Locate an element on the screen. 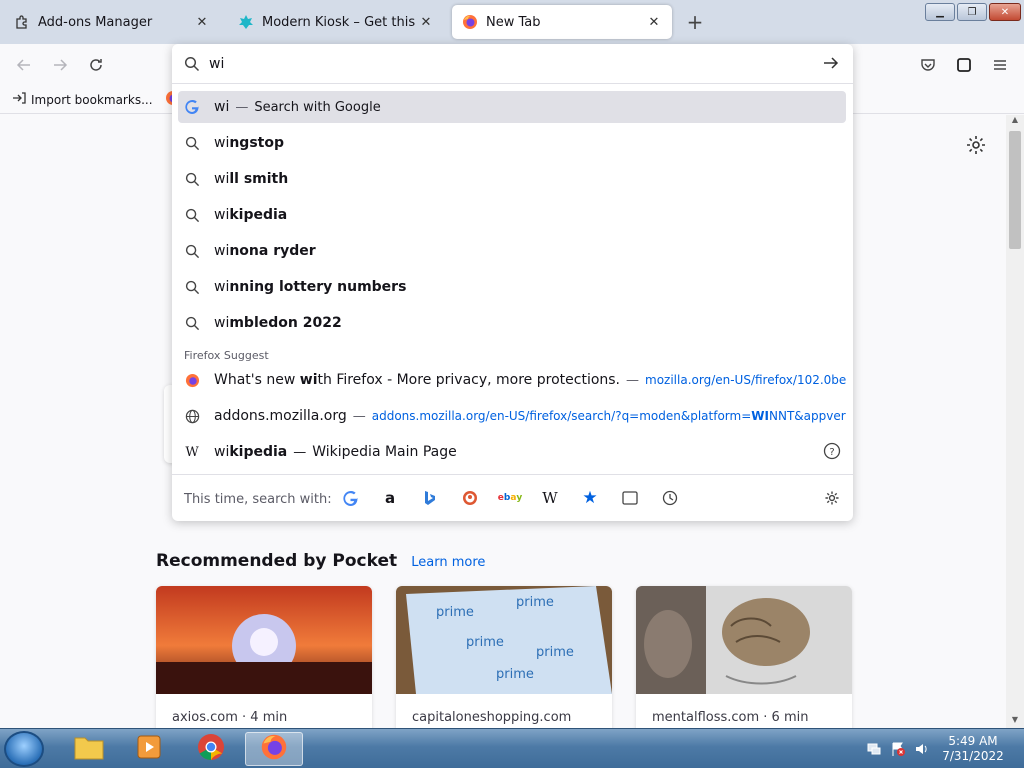  scroll-thumb is located at coordinates (1015, 190).